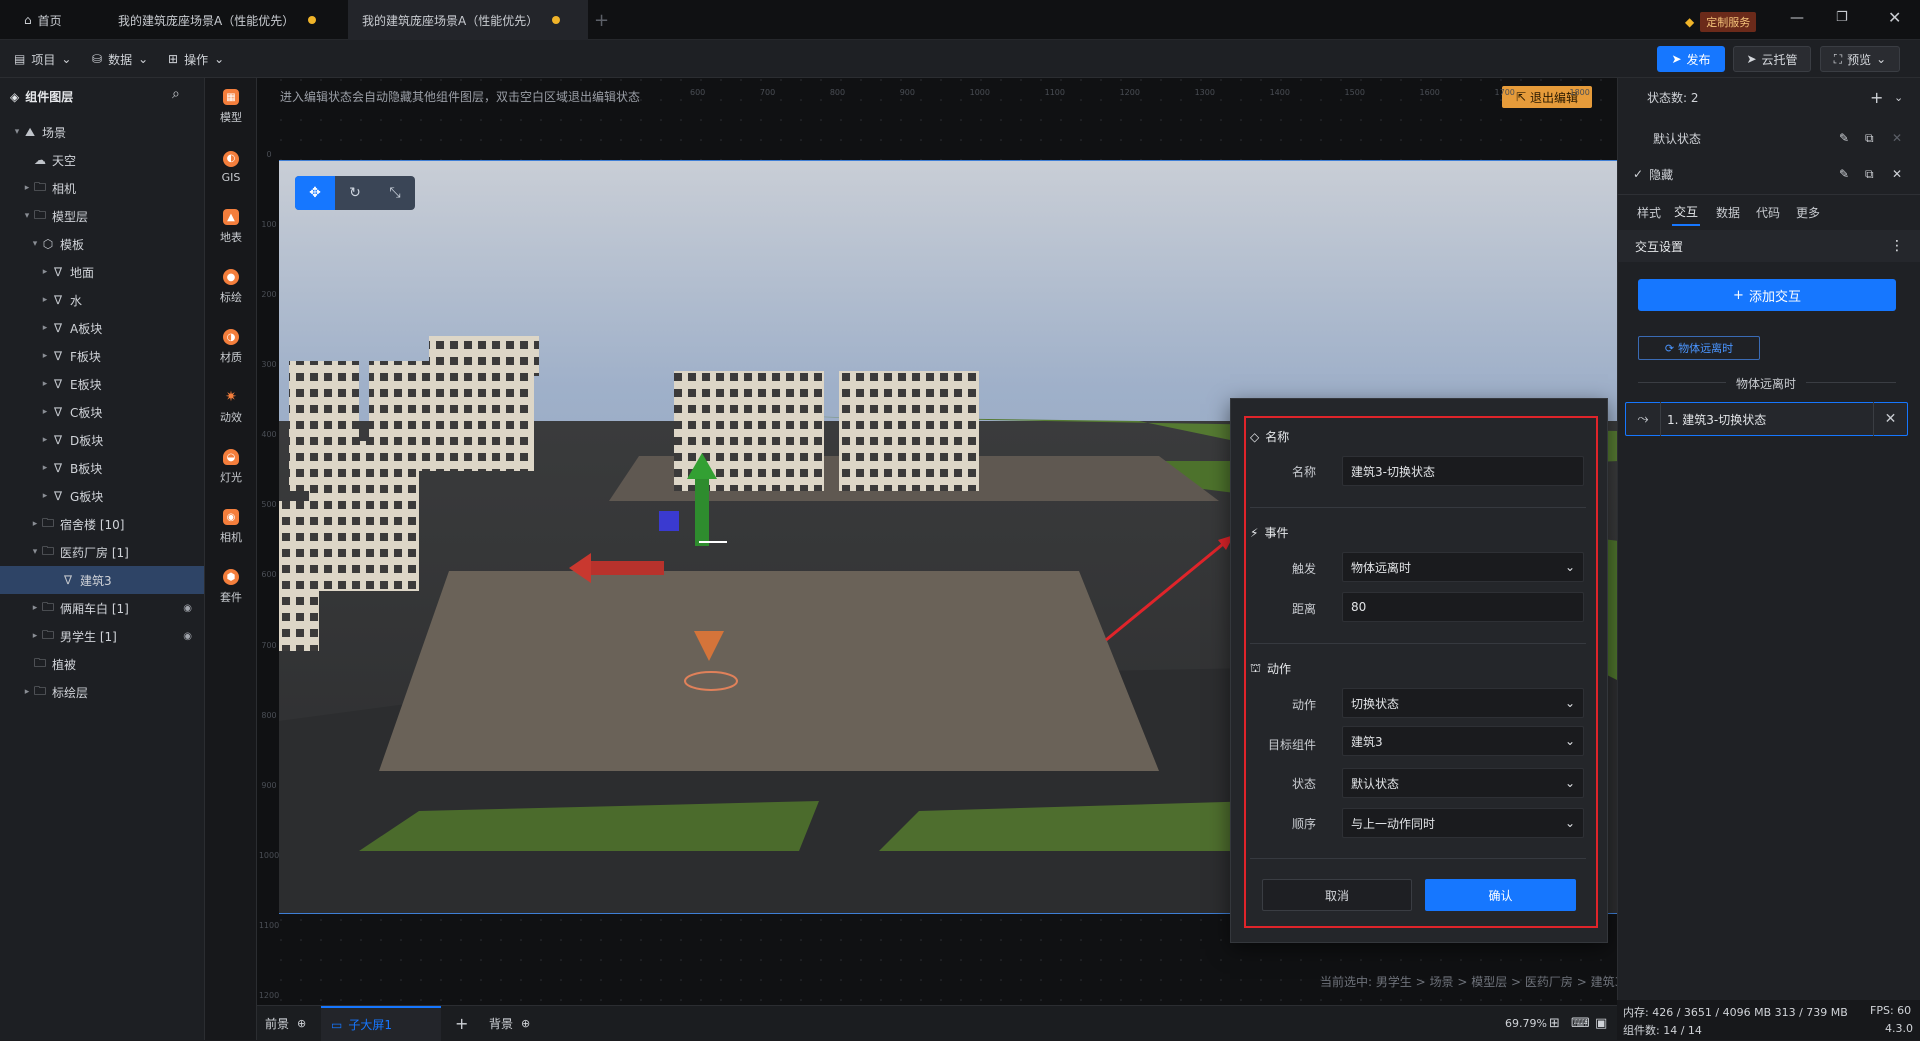 This screenshot has width=1920, height=1041. I want to click on tree-item-block-c: ▸ ∇ C板块, so click(102, 412).